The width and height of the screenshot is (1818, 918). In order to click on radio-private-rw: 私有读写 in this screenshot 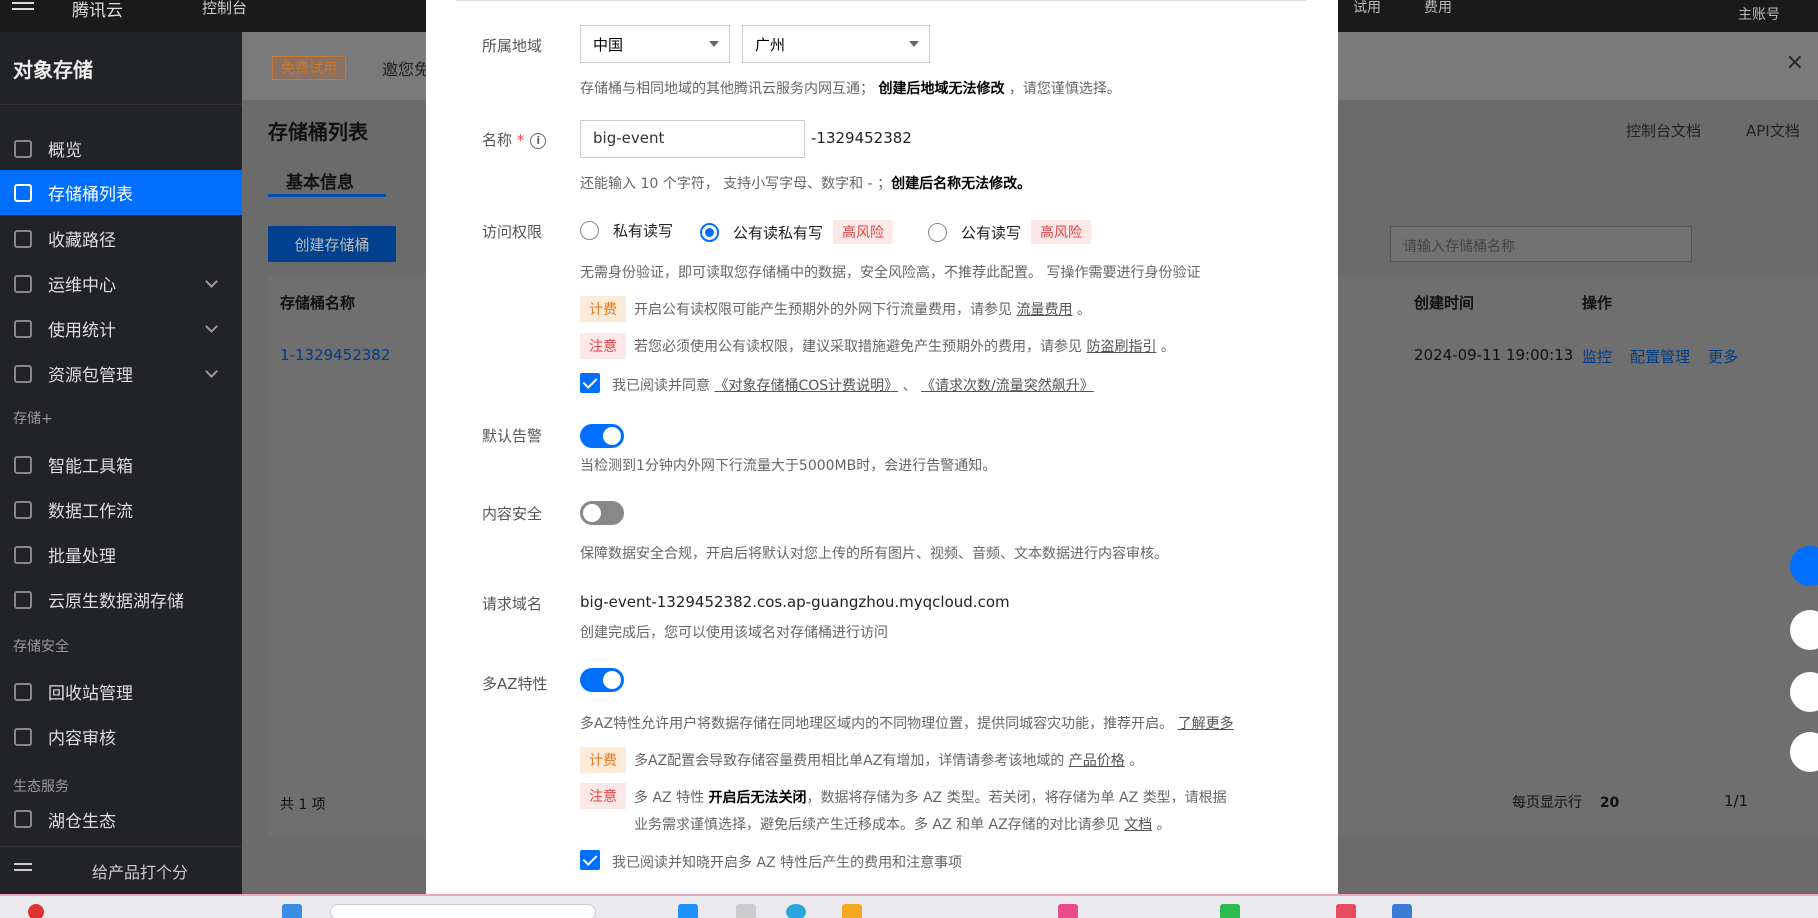, I will do `click(626, 230)`.